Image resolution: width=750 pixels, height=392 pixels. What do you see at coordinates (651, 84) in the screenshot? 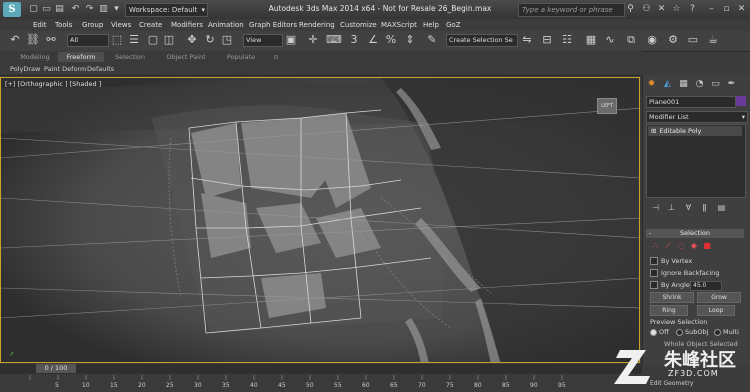
I see `create-panel-icon: ✹` at bounding box center [651, 84].